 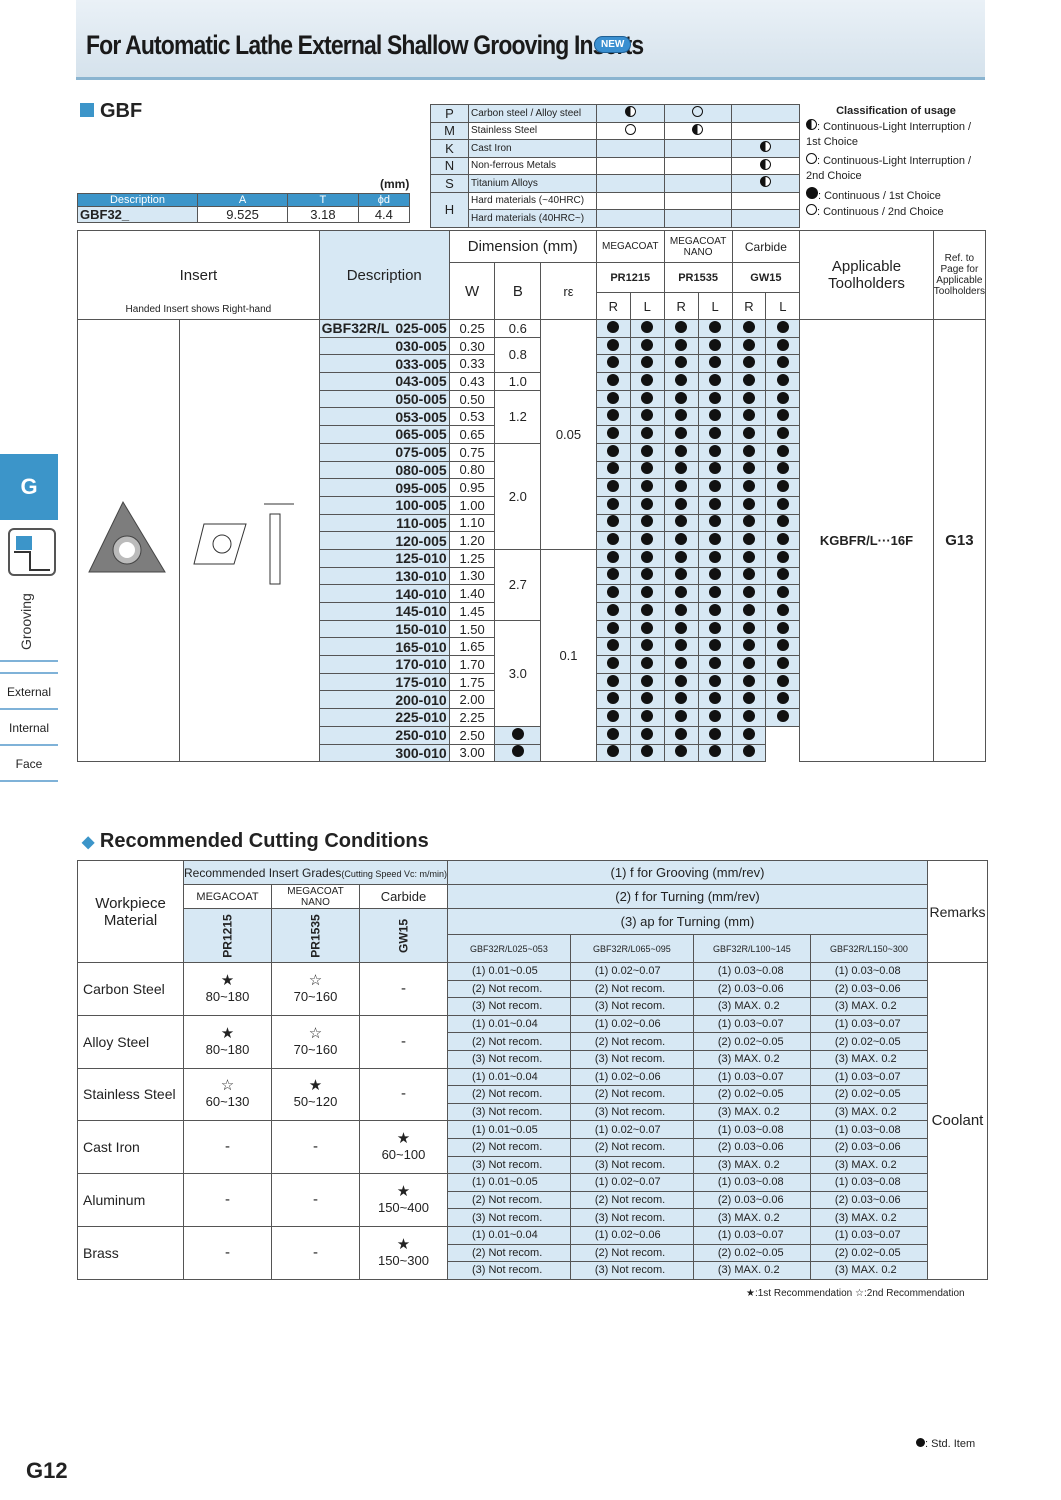 What do you see at coordinates (137, 214) in the screenshot?
I see `dim-cell: GBF32_` at bounding box center [137, 214].